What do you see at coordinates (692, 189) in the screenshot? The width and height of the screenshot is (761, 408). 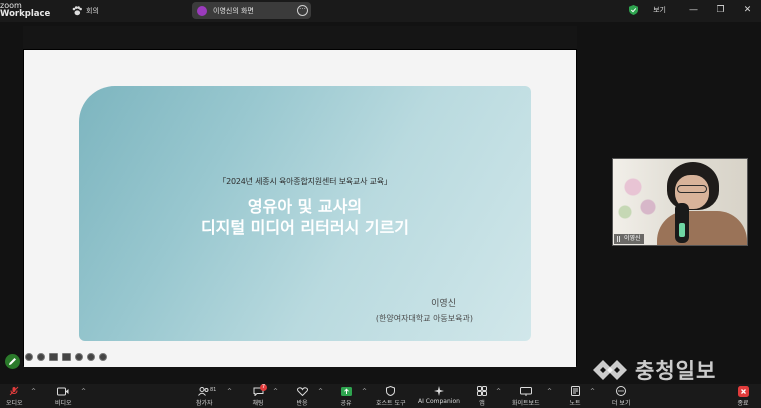 I see `glasses-icon` at bounding box center [692, 189].